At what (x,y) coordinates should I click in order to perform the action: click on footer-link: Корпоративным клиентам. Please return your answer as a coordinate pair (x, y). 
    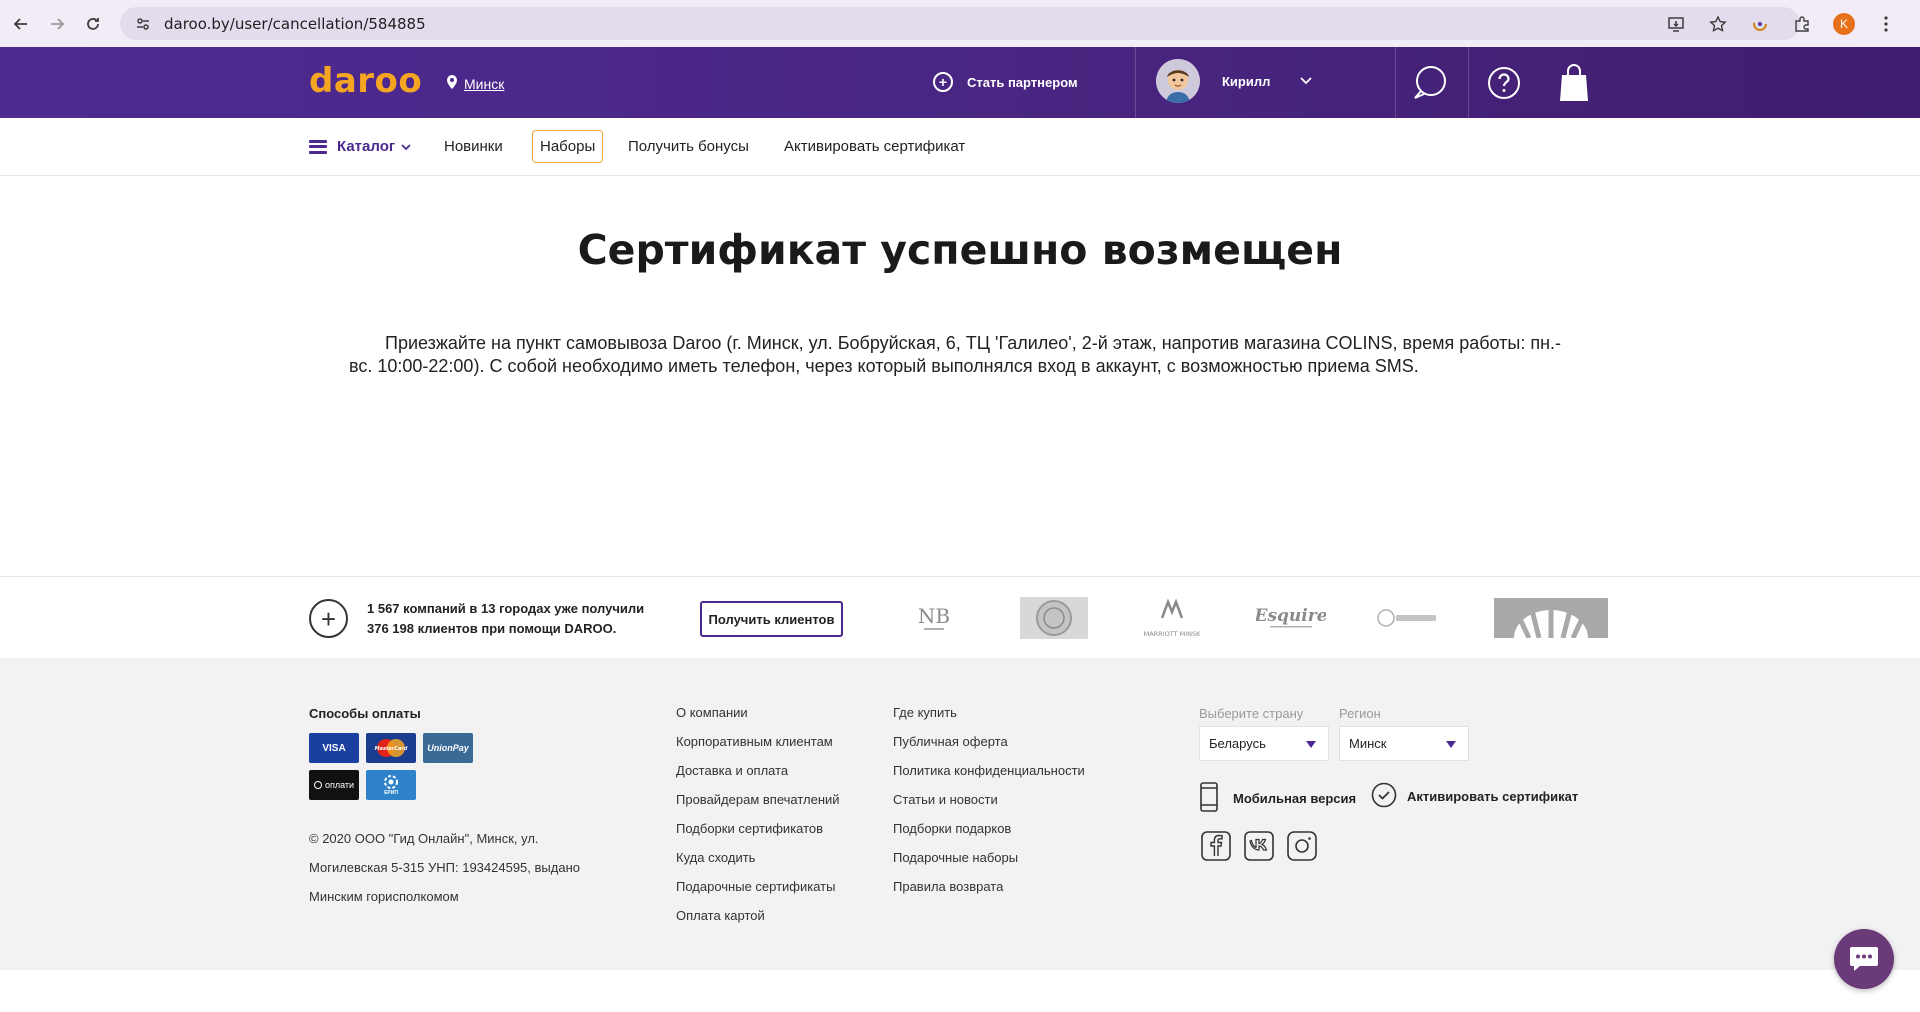
    Looking at the image, I should click on (758, 747).